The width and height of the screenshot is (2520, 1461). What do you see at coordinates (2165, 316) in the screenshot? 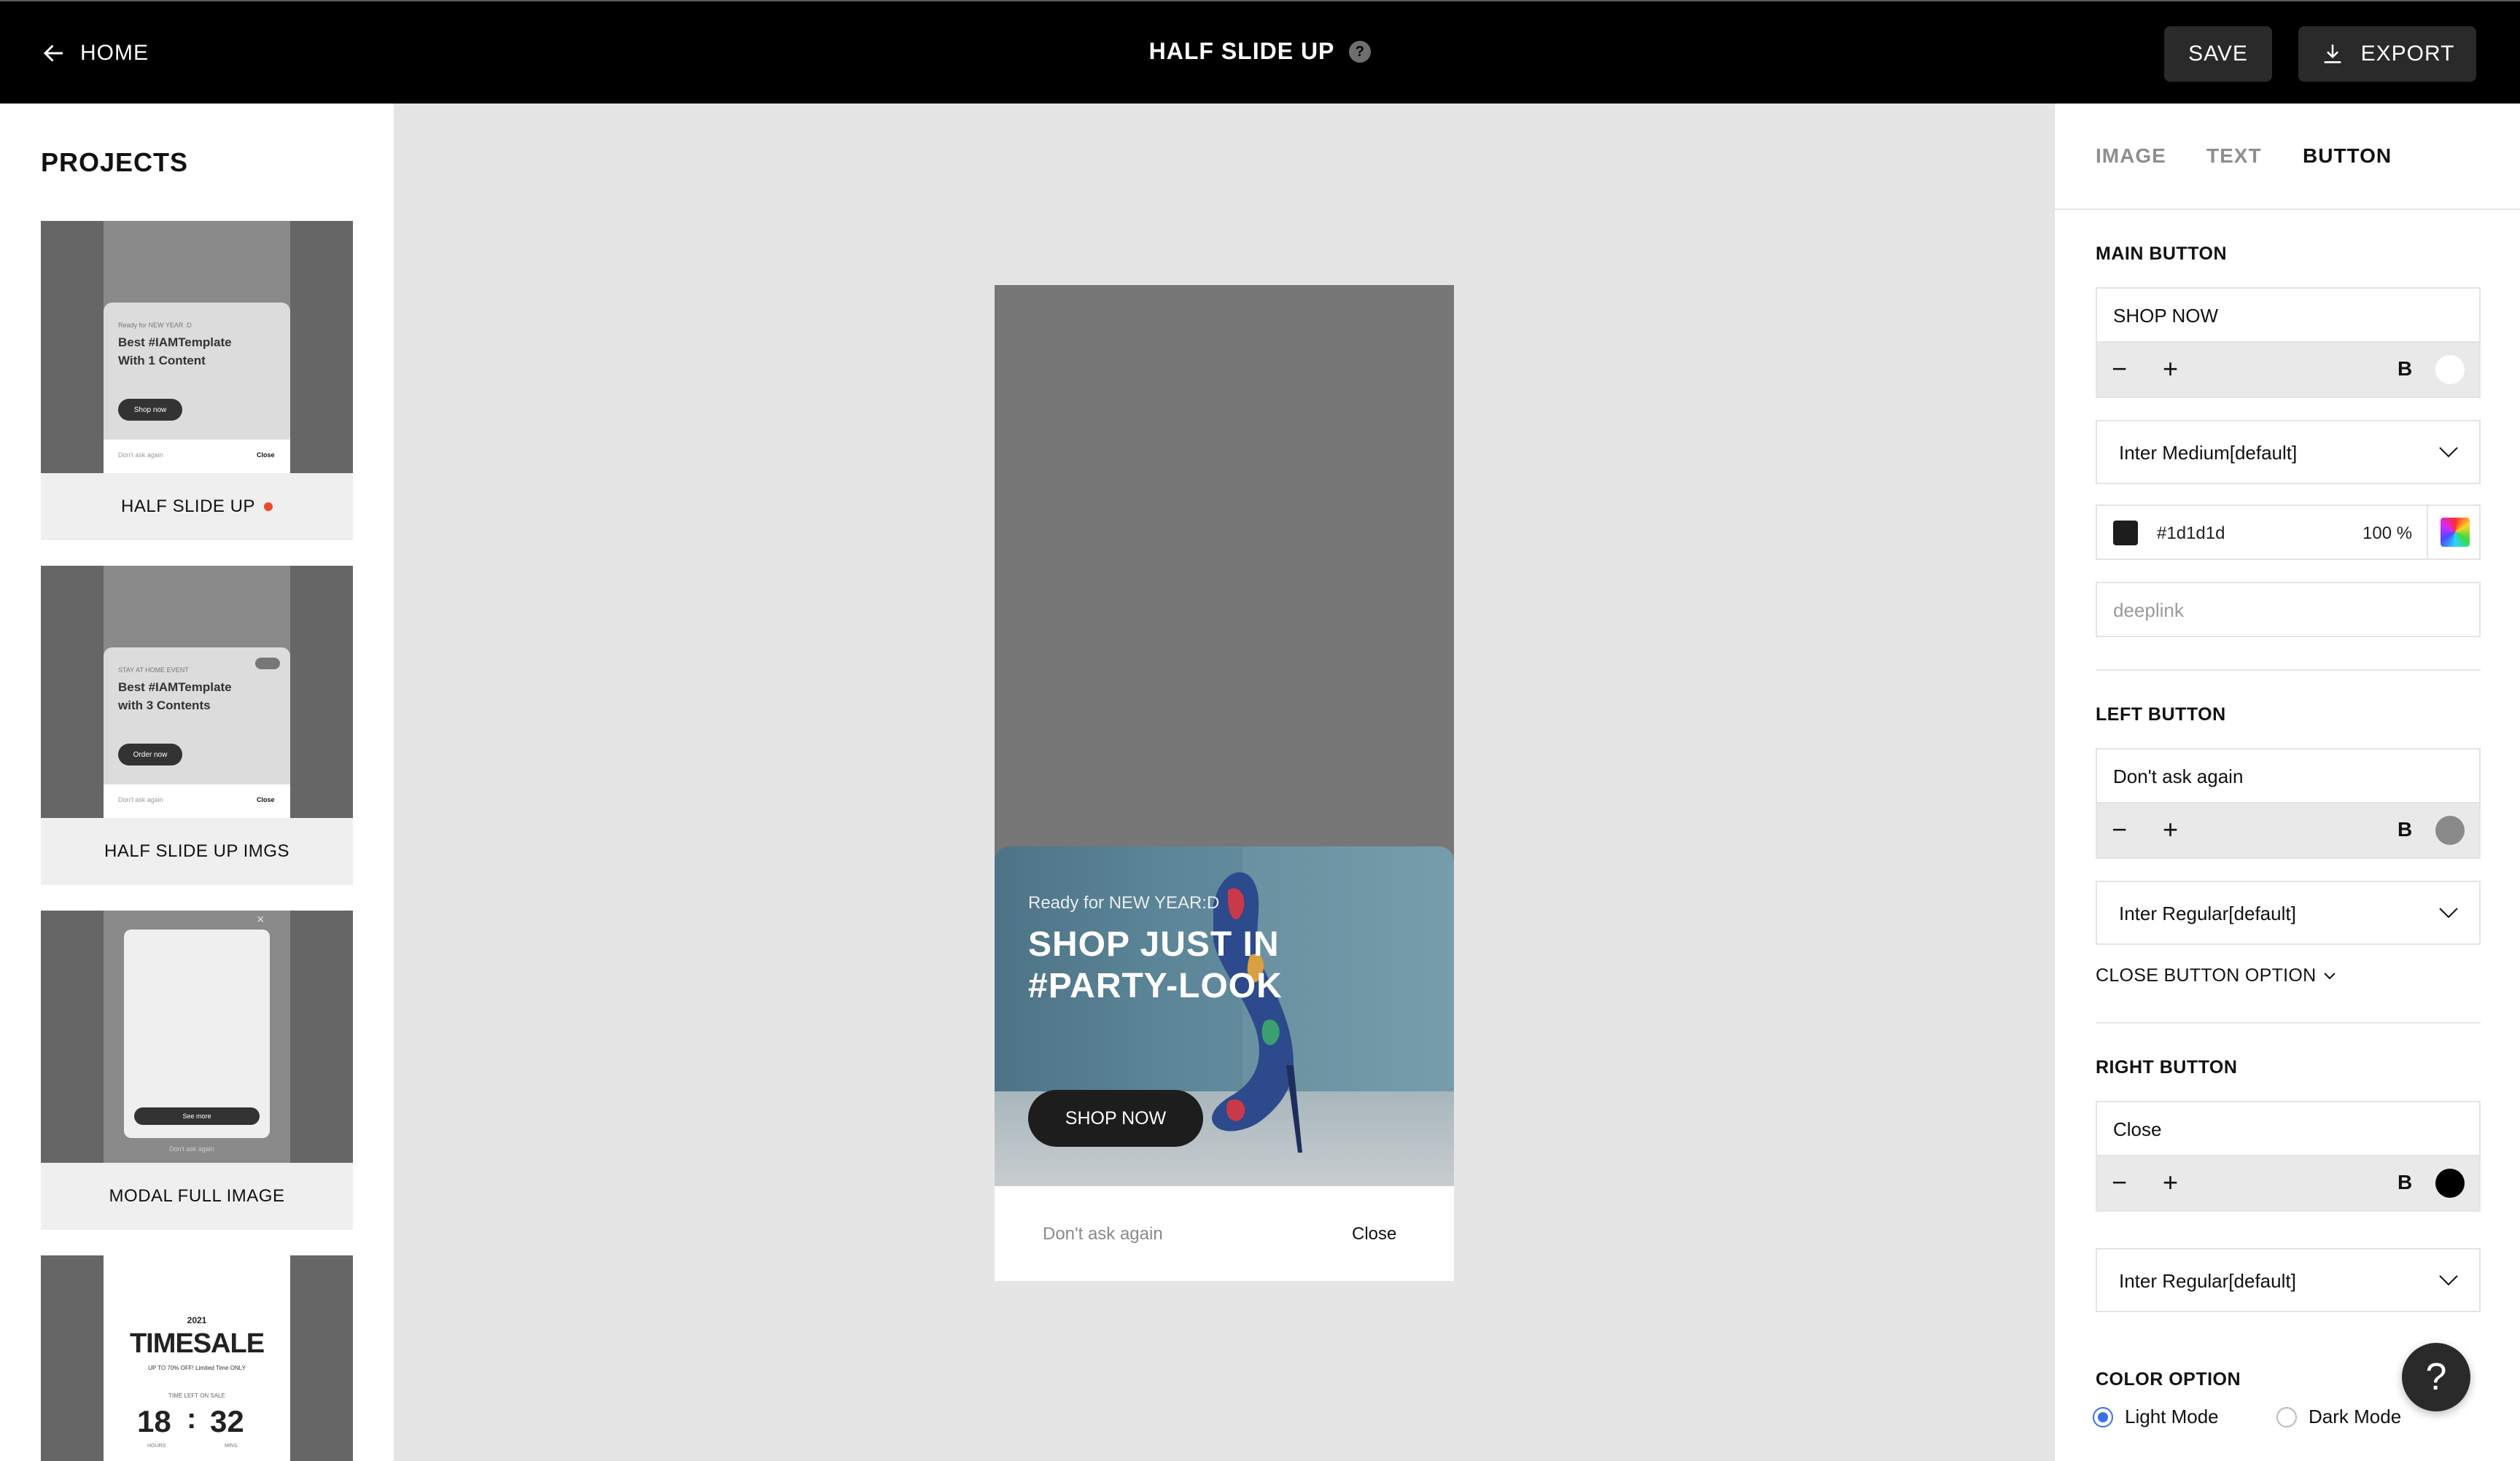
I see `main-button-text-value: SHOP NOW` at bounding box center [2165, 316].